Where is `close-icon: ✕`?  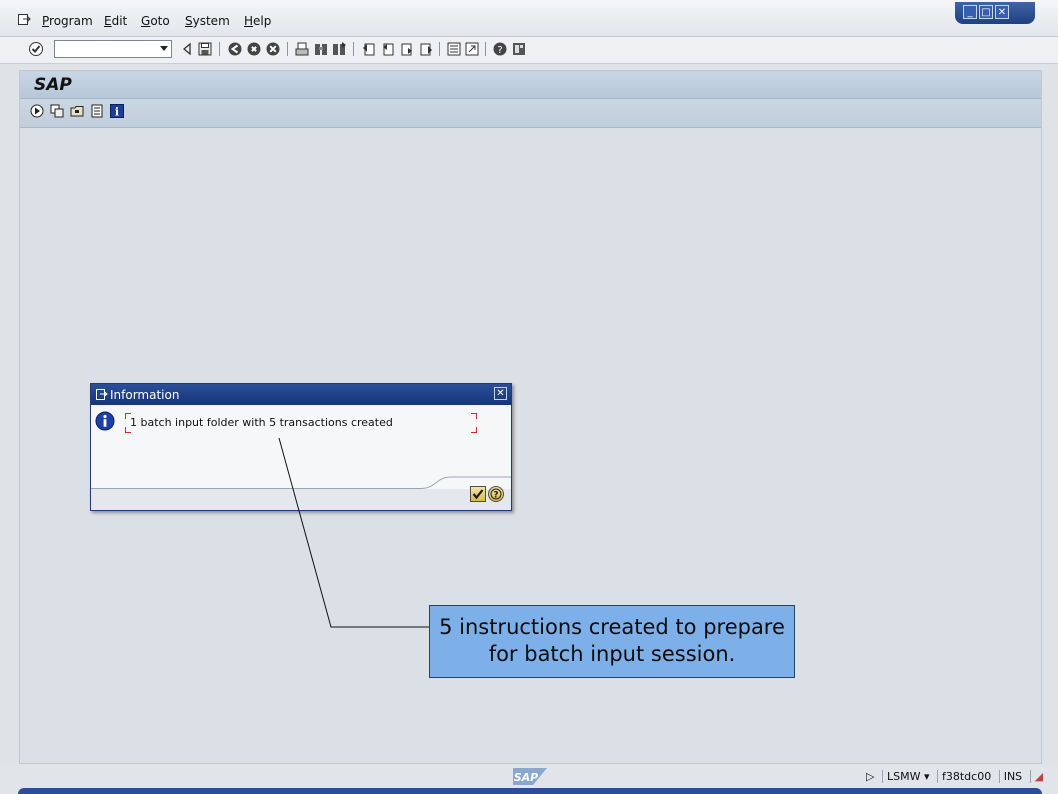
close-icon: ✕ is located at coordinates (1002, 12).